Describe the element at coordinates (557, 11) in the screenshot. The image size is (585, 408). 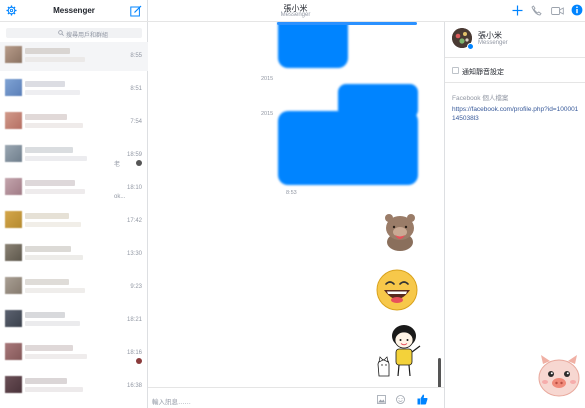
I see `video-call-icon` at that location.